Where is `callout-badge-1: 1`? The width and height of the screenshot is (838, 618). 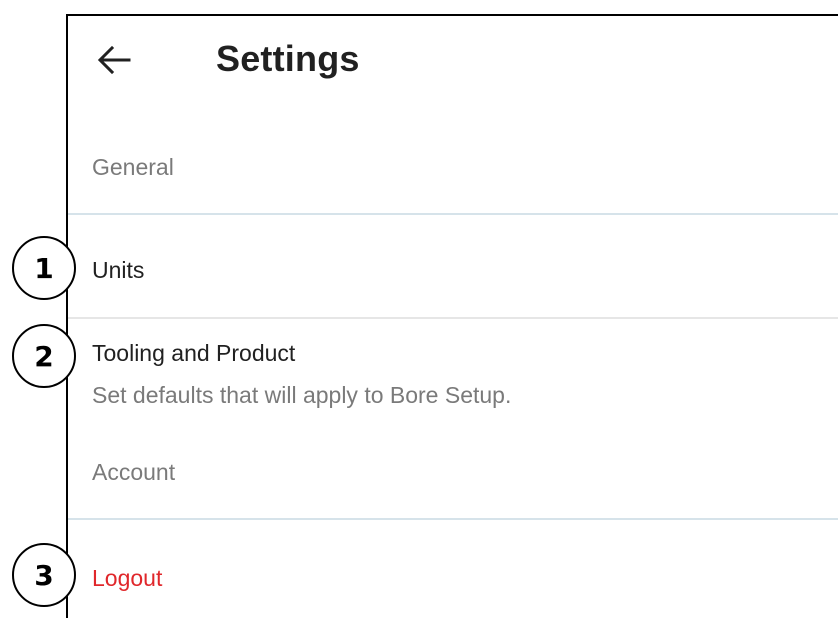 callout-badge-1: 1 is located at coordinates (44, 268).